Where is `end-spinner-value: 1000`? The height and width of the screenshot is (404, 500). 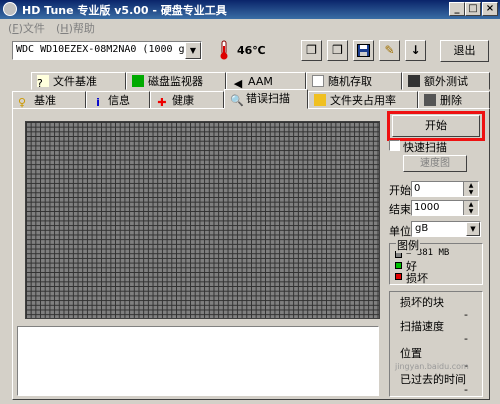 end-spinner-value: 1000 is located at coordinates (427, 207).